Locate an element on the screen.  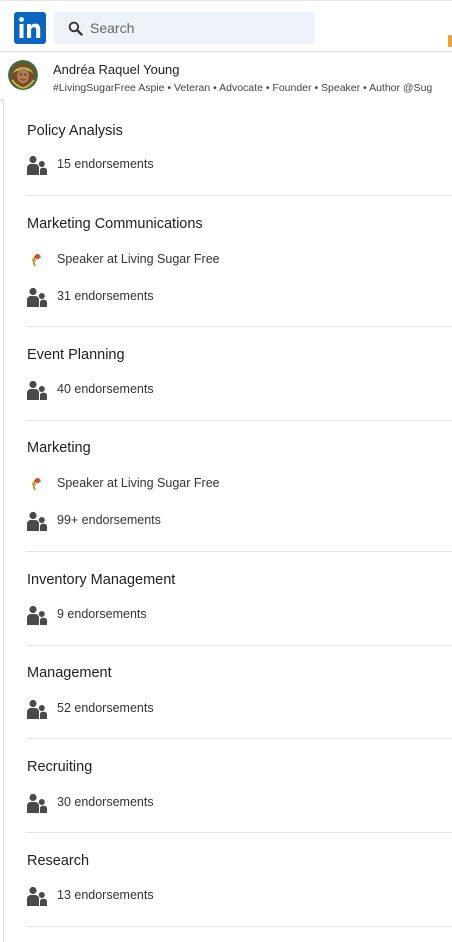
top-navigation-bar is located at coordinates (226, 26).